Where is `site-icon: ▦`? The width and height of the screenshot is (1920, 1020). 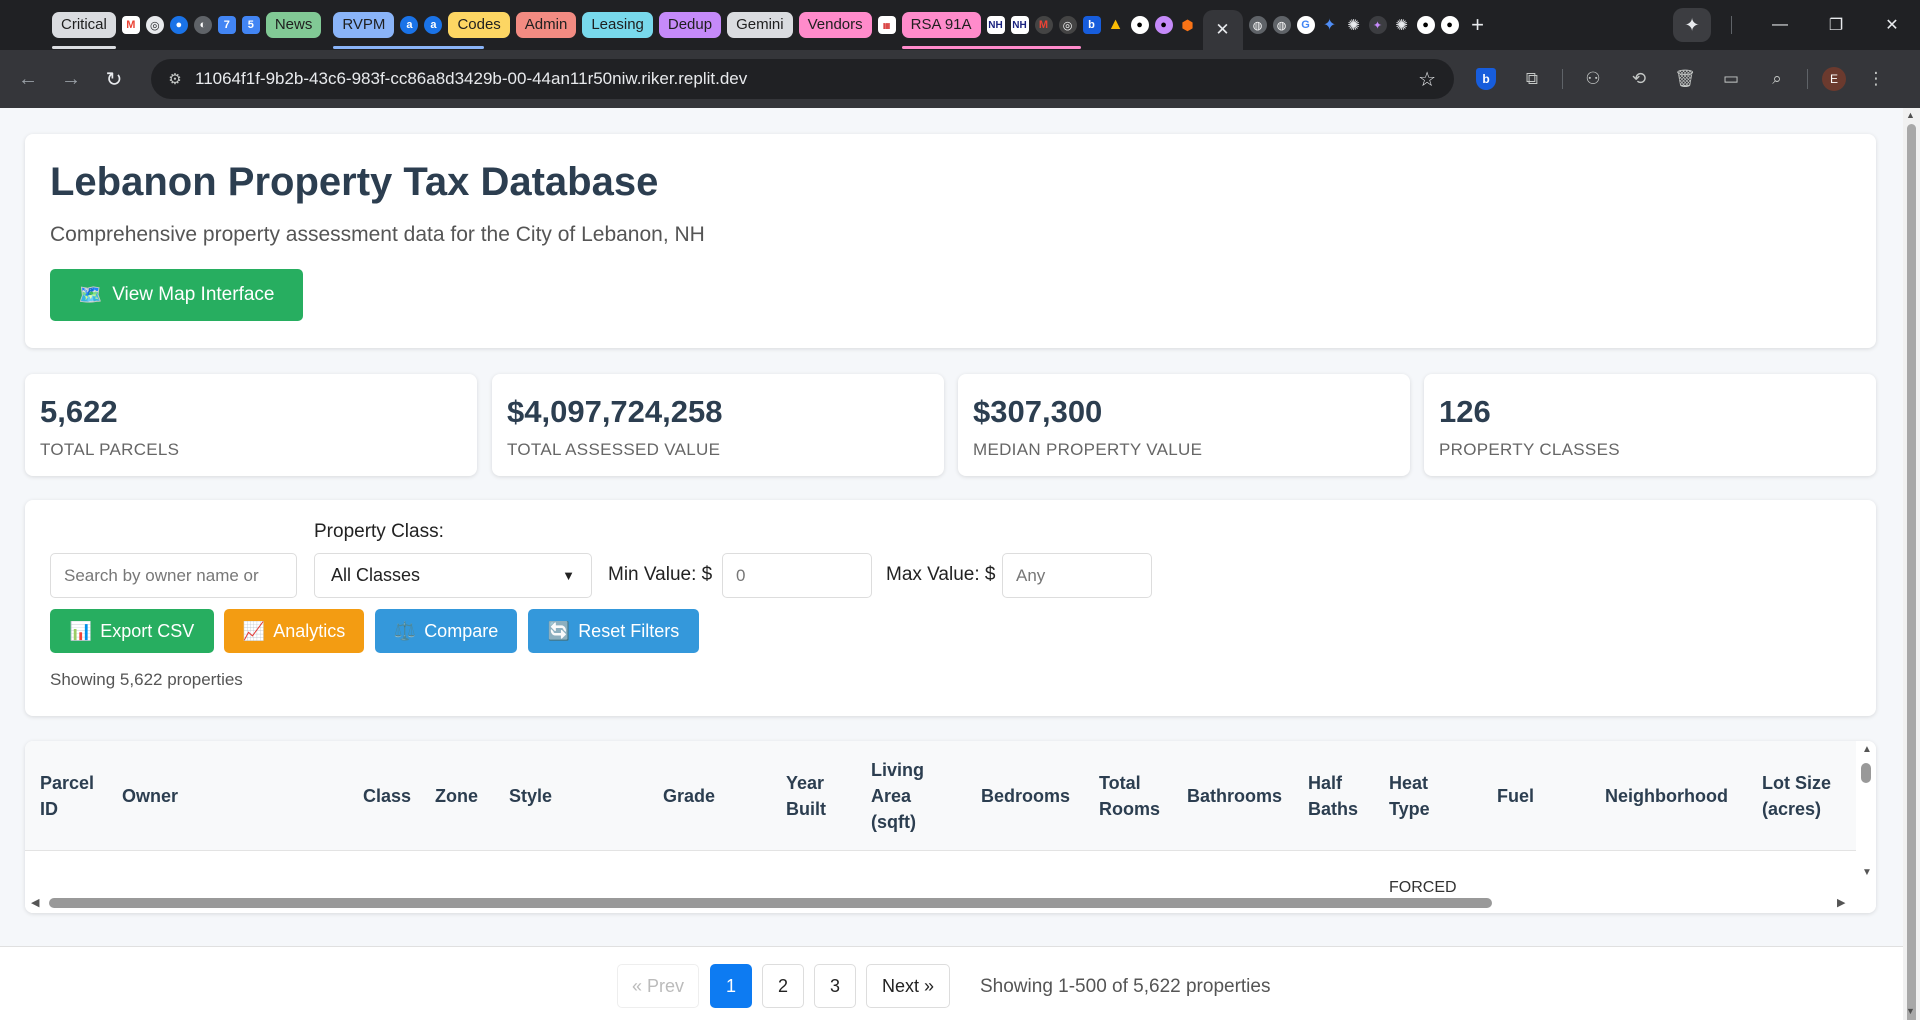
site-icon: ▦ is located at coordinates (886, 25).